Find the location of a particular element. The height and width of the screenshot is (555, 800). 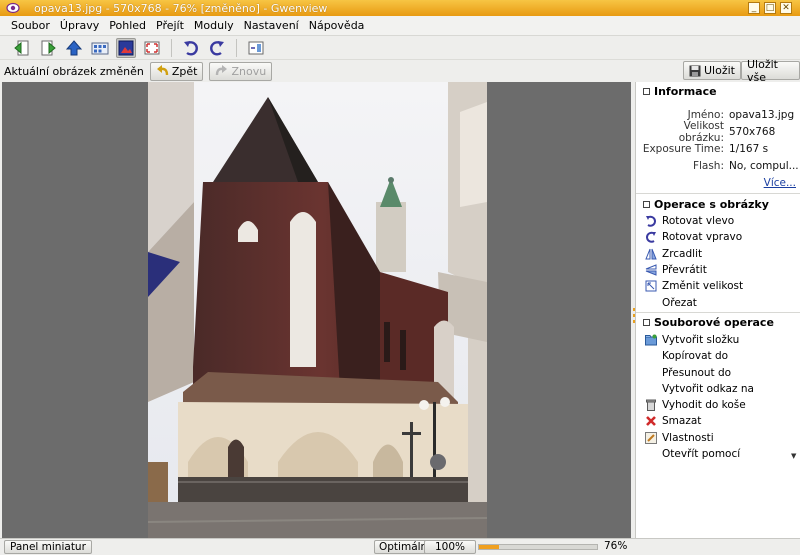

status-bar: Panel miniatur Optimální 100% 76% is located at coordinates (400, 546).